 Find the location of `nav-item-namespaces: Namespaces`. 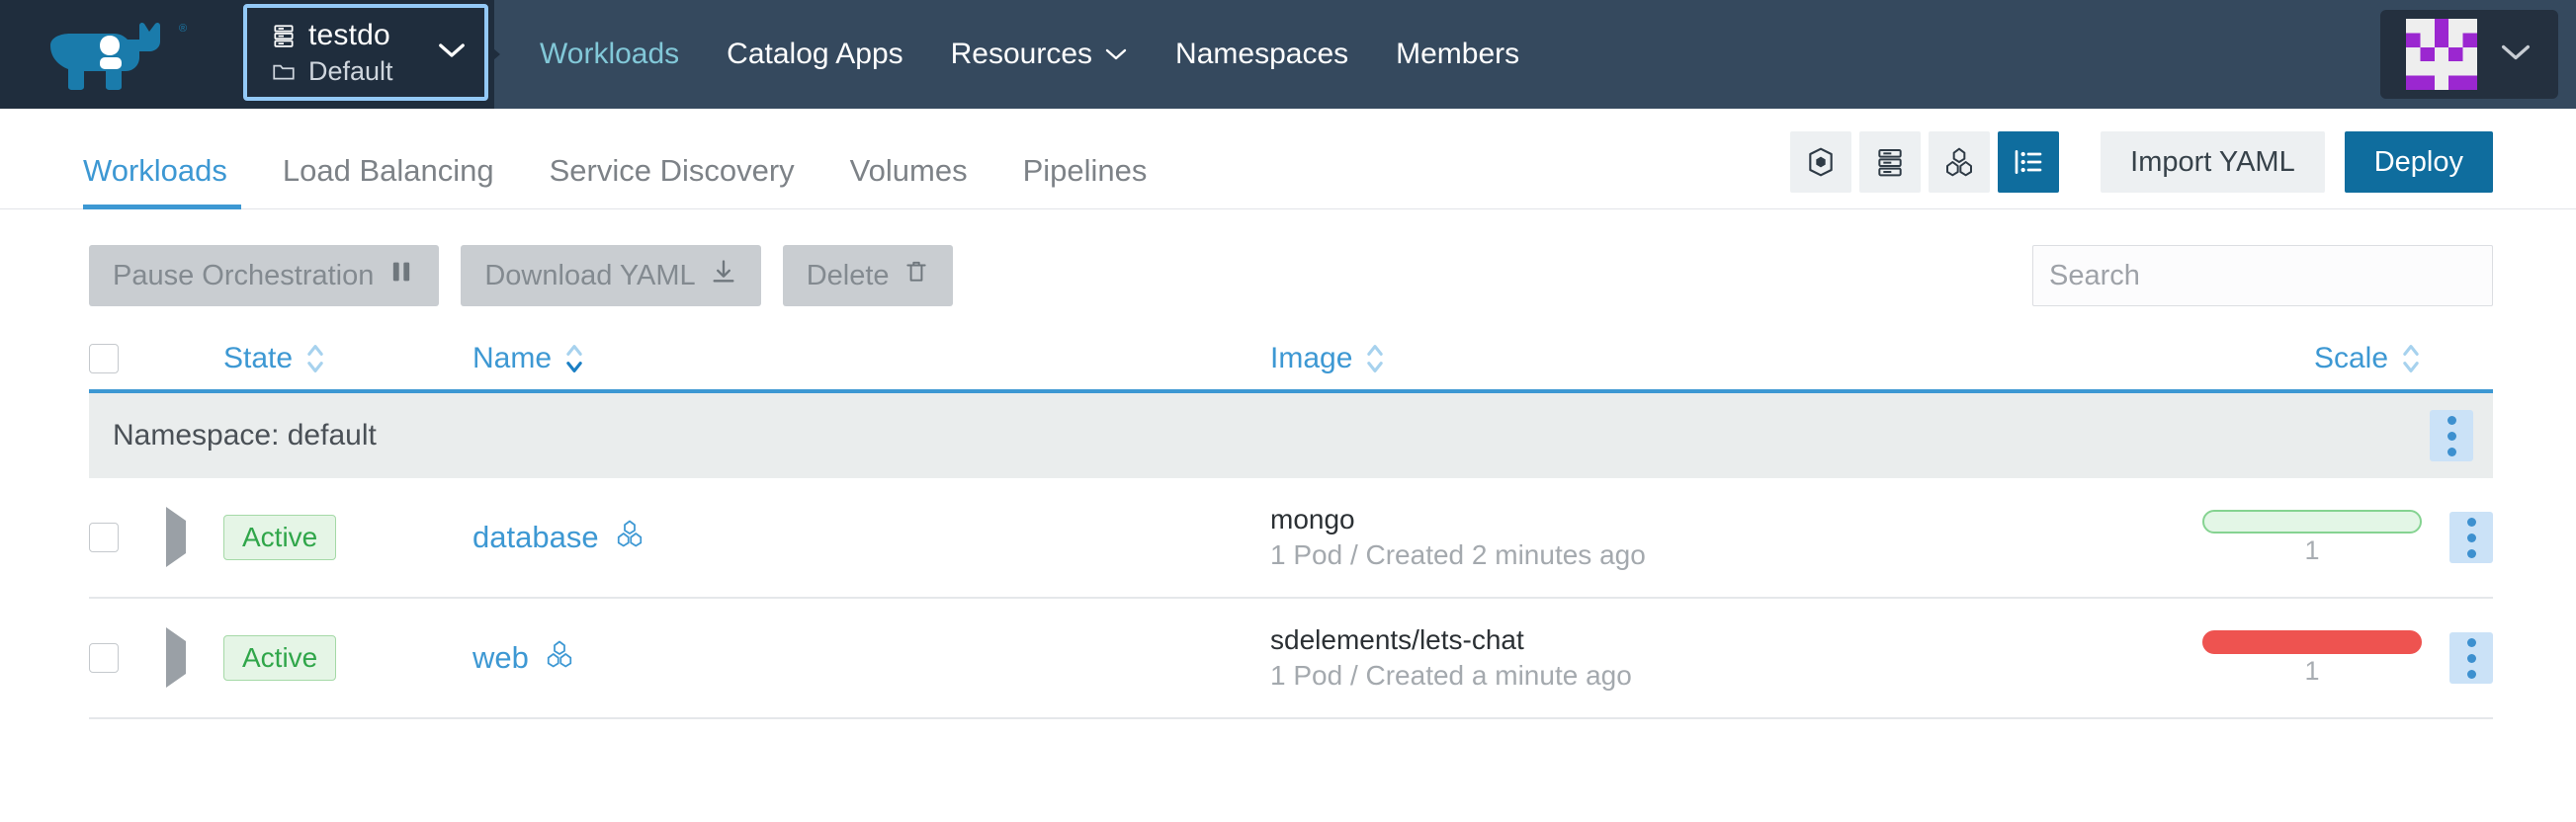

nav-item-namespaces: Namespaces is located at coordinates (1262, 55).